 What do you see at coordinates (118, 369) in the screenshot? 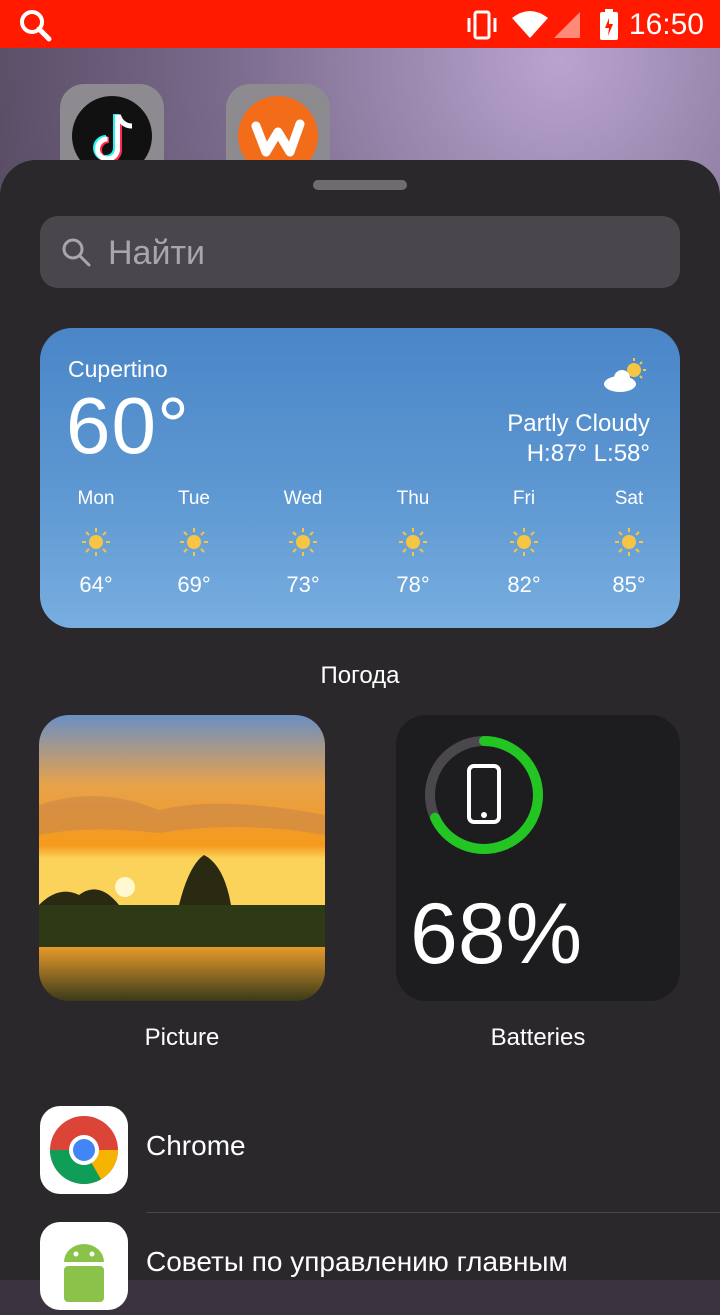
I see `weather-city: Cupertino` at bounding box center [118, 369].